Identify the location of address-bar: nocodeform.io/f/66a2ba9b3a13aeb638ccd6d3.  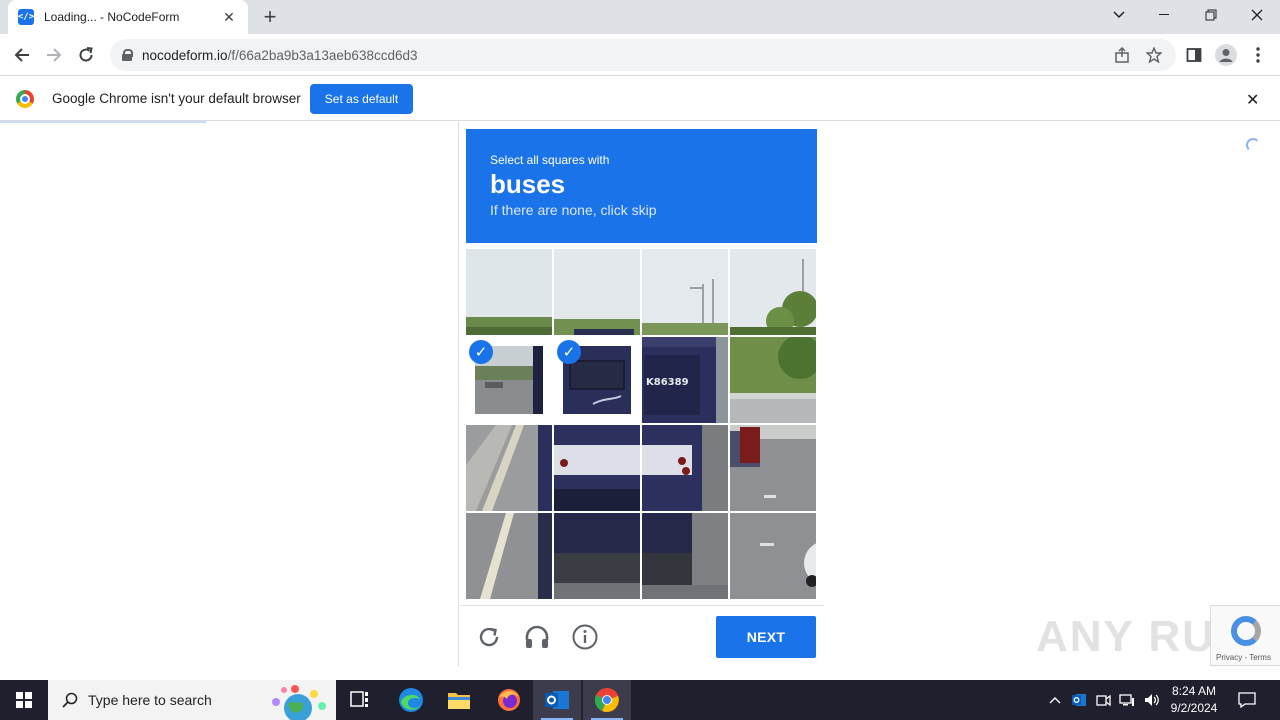
(643, 55).